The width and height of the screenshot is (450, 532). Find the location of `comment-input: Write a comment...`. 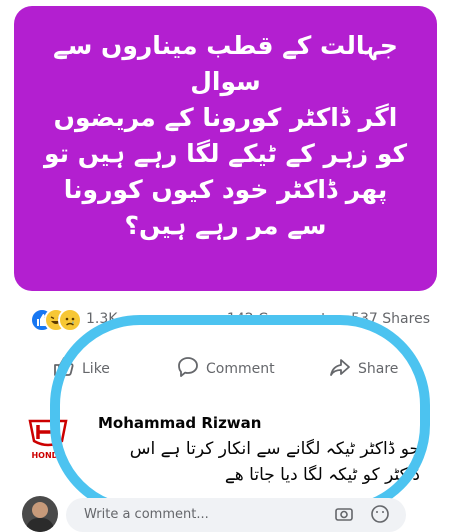

comment-input: Write a comment... is located at coordinates (236, 515).